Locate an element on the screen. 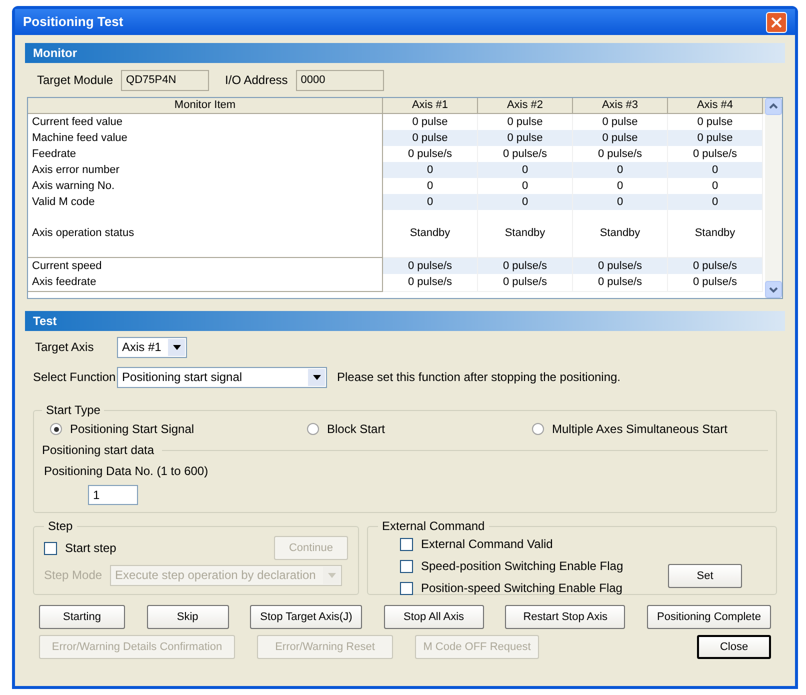 The image size is (806, 695). function-dropdown: Positioning start signal is located at coordinates (222, 377).